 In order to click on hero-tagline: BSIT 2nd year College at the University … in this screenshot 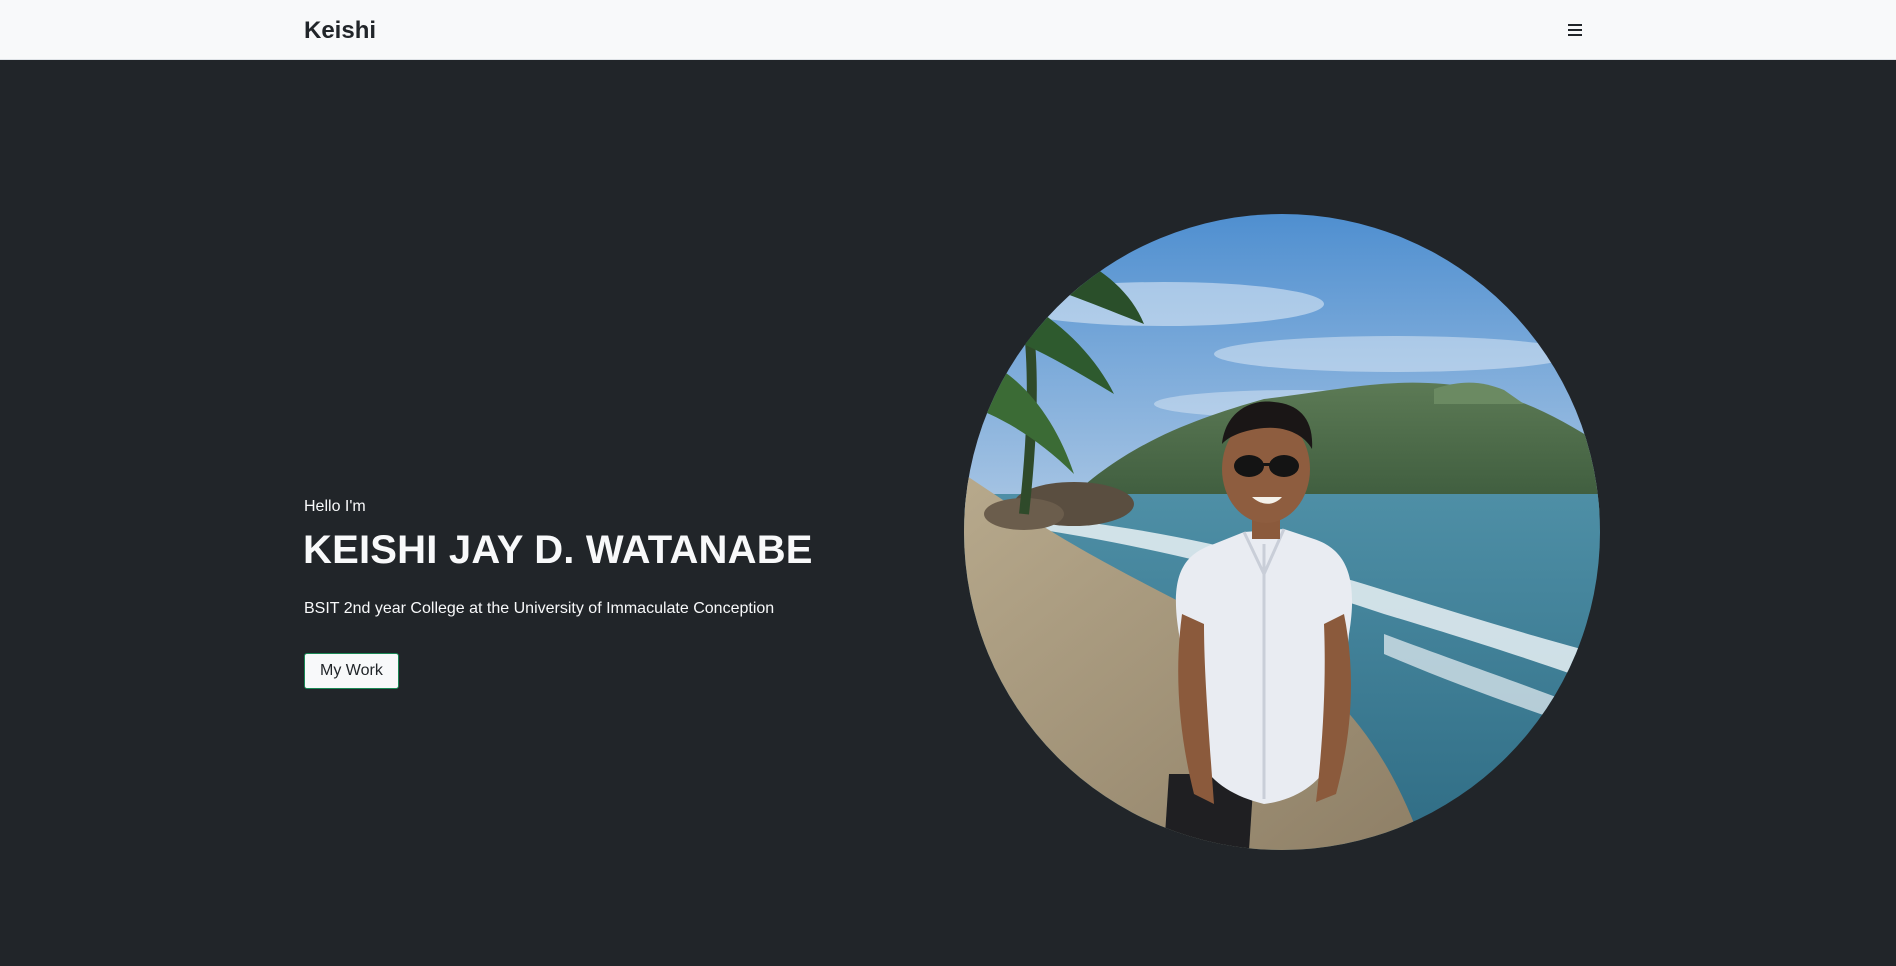, I will do `click(539, 608)`.